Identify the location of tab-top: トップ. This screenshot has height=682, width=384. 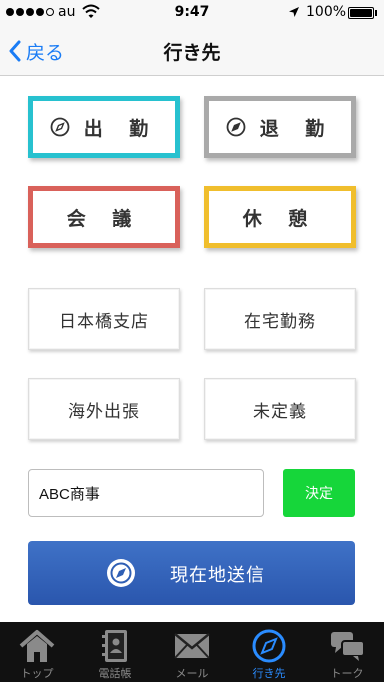
(37, 652).